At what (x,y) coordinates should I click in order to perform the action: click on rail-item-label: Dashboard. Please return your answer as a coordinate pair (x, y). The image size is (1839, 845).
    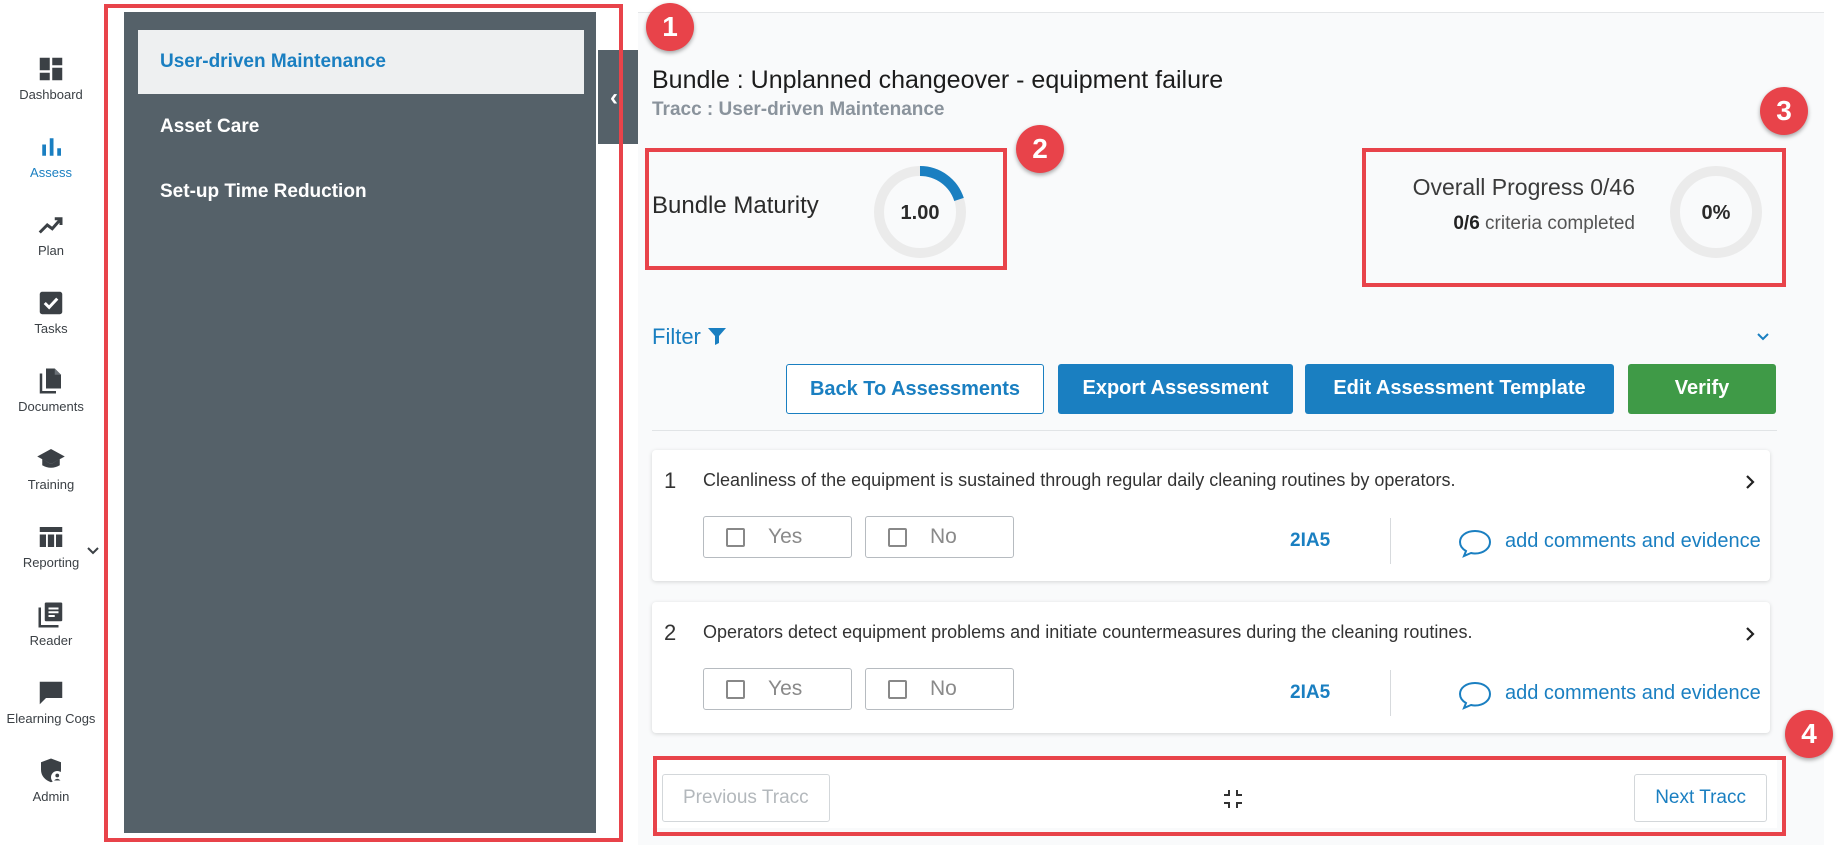
    Looking at the image, I should click on (51, 94).